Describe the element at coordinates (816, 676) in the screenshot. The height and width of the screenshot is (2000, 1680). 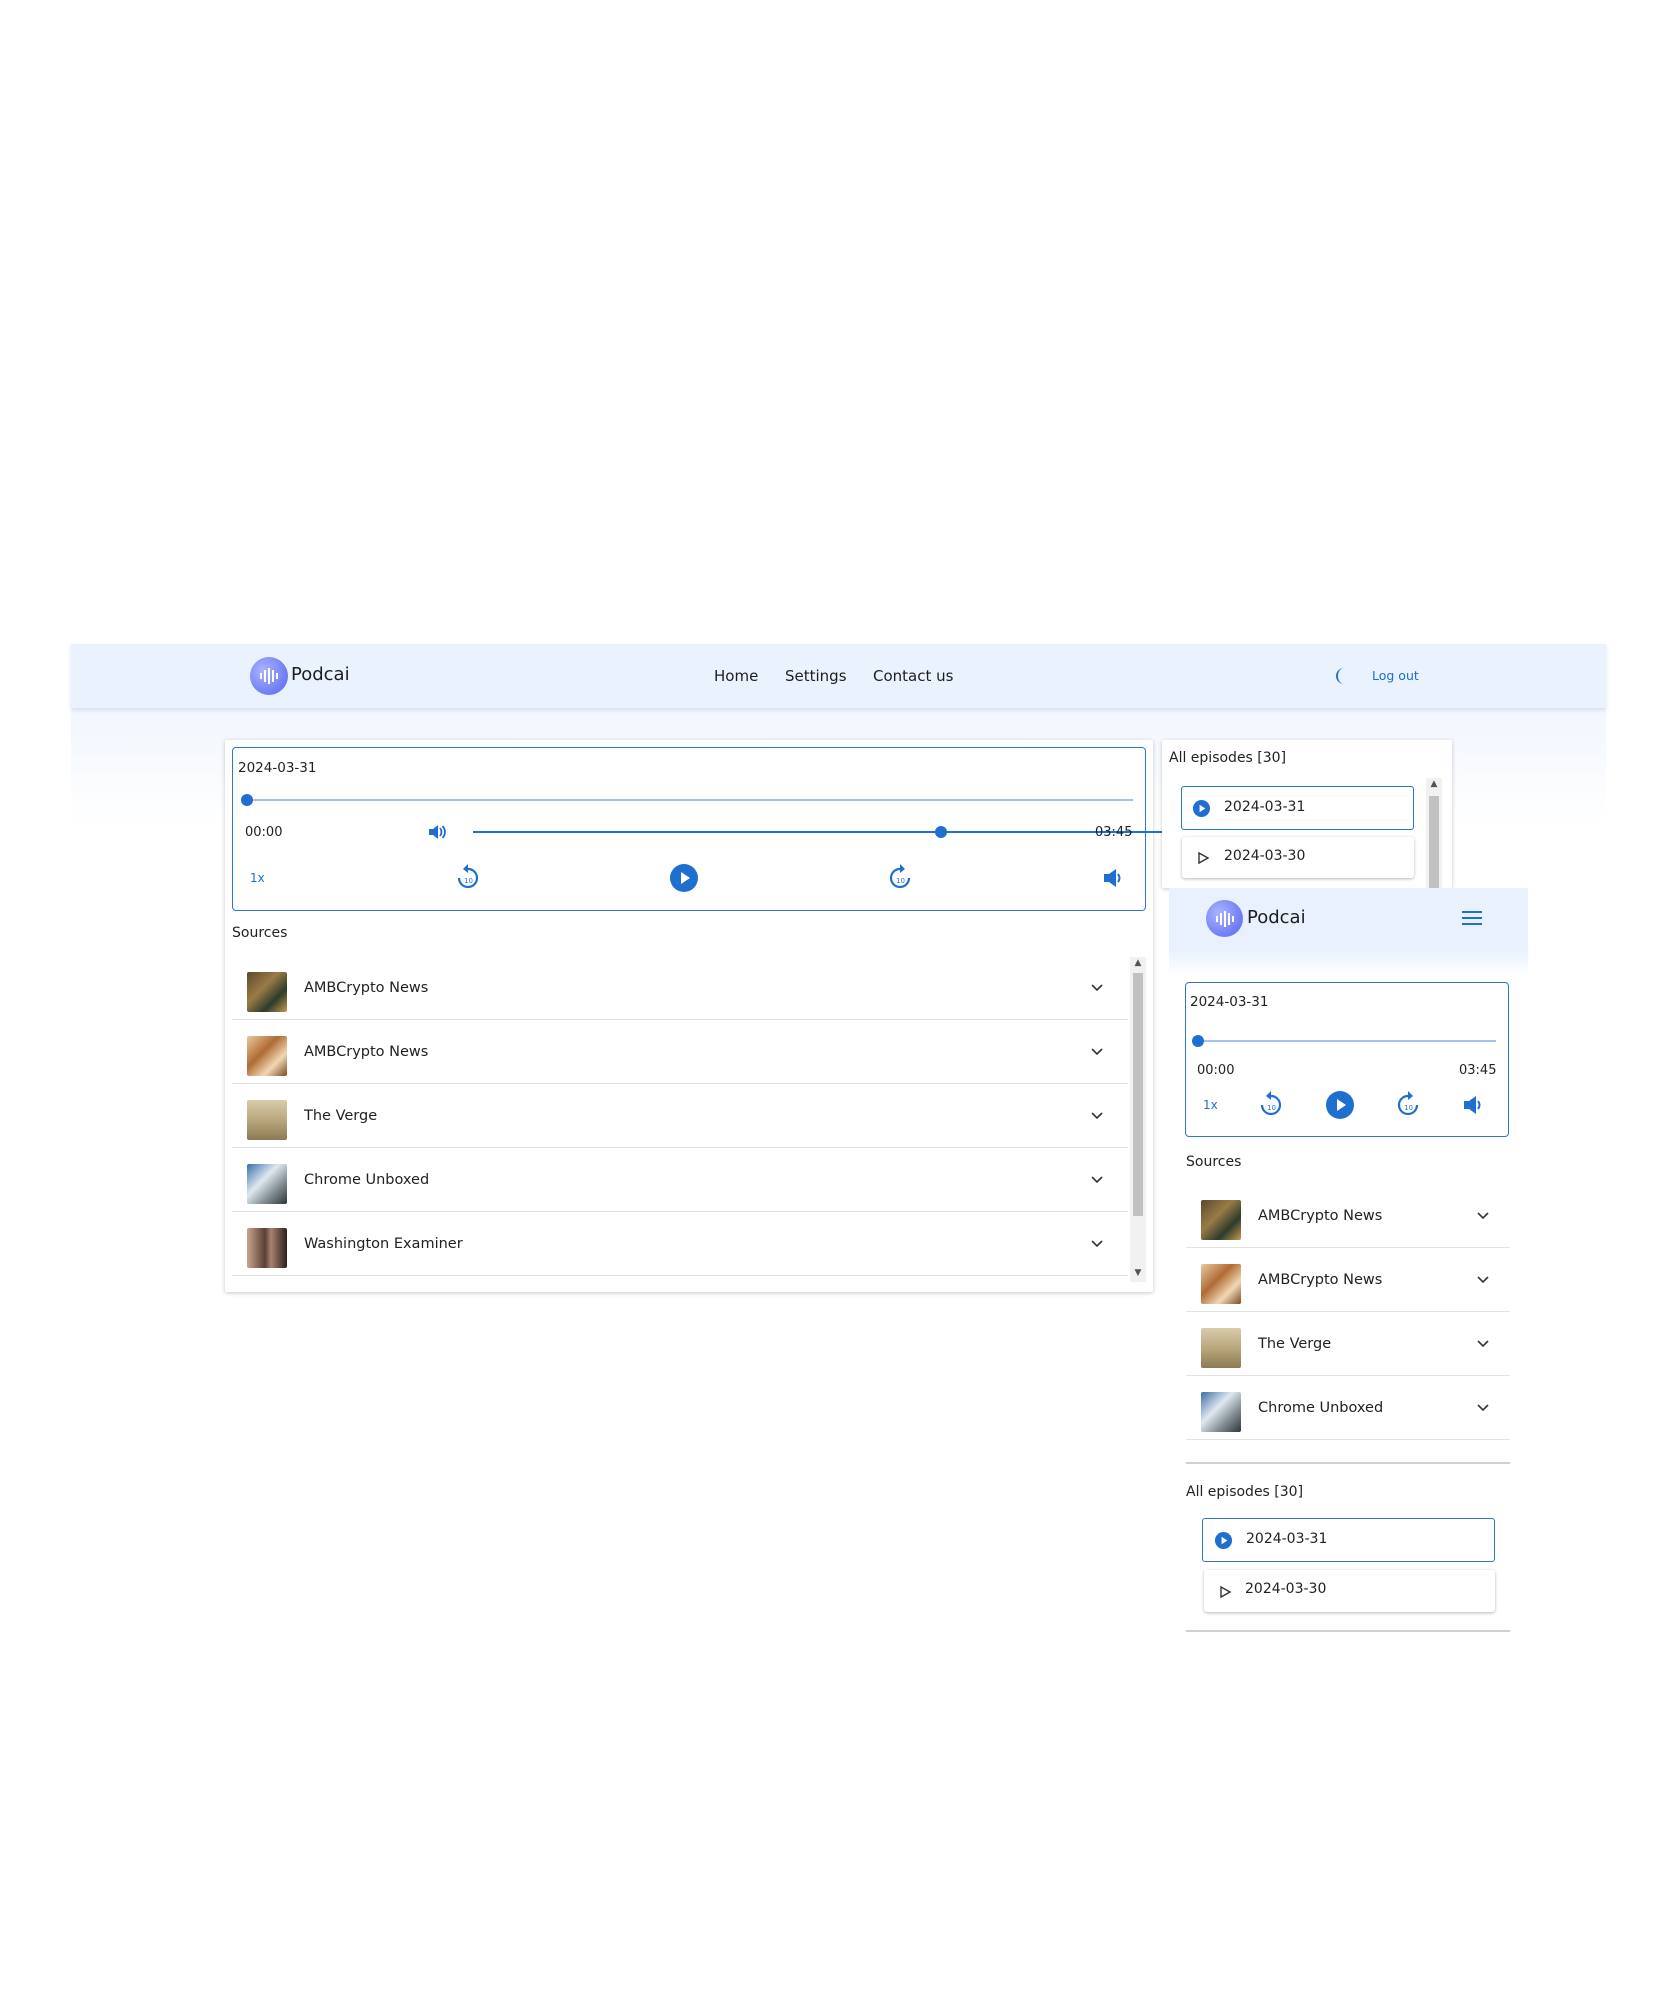
I see `nav-settings: Settings` at that location.